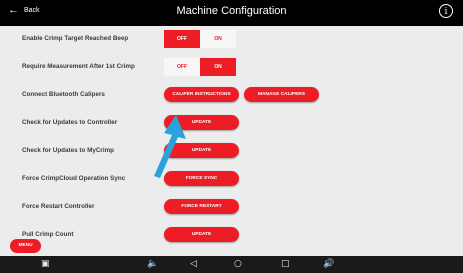 The height and width of the screenshot is (273, 463). I want to click on page-title: Machine Configuration, so click(231, 11).